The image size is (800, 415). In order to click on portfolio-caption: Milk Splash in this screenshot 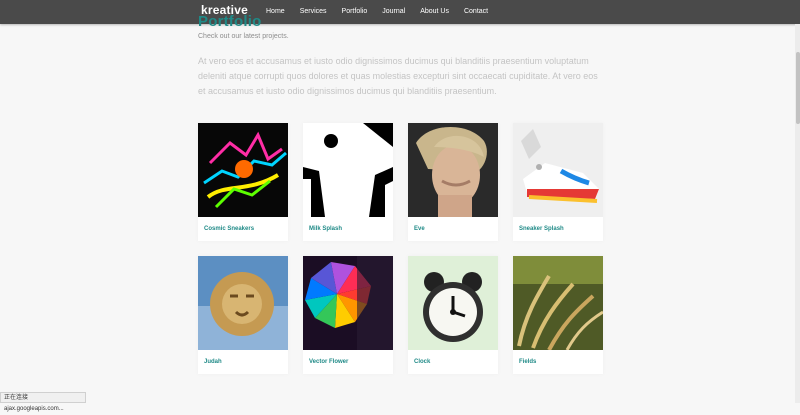, I will do `click(326, 229)`.